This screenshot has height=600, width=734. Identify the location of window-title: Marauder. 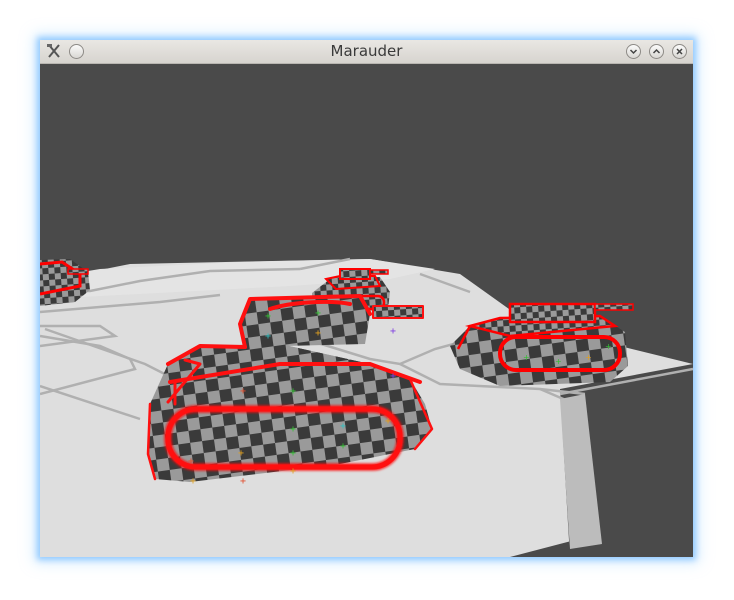
(366, 51).